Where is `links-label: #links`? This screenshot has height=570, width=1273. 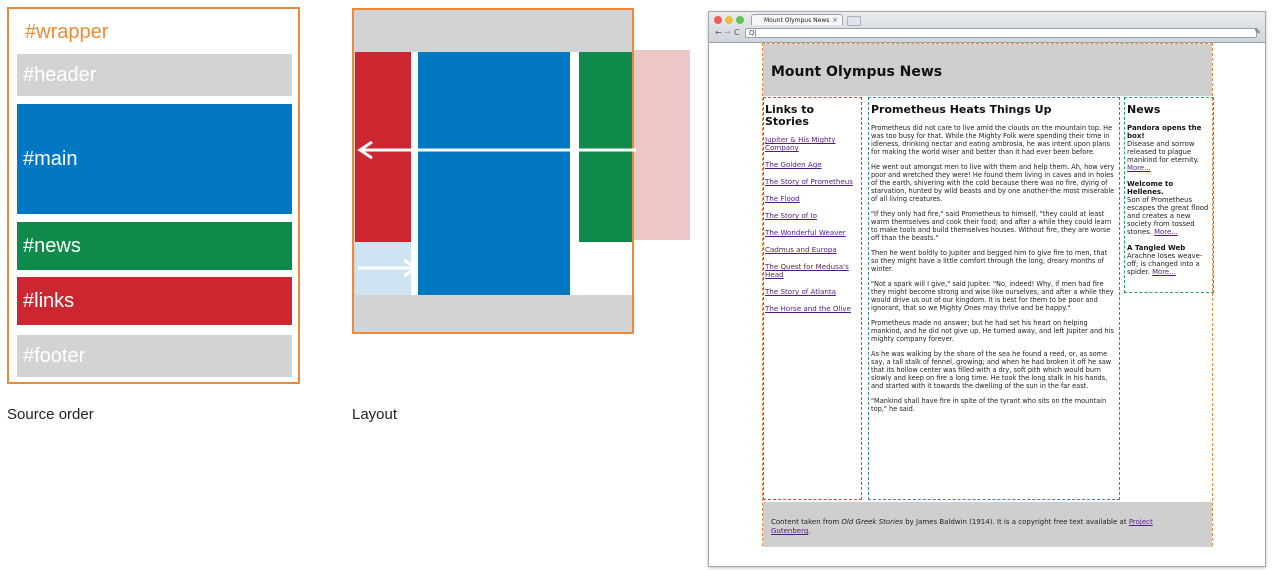 links-label: #links is located at coordinates (49, 300).